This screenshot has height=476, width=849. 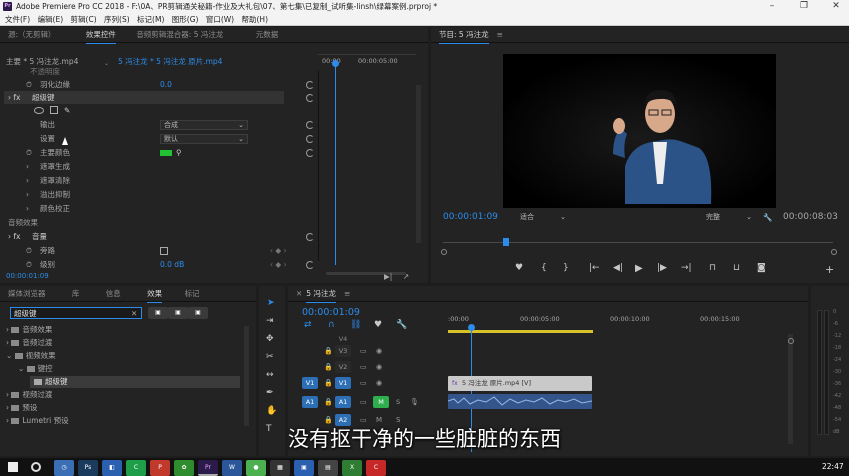 What do you see at coordinates (343, 367) in the screenshot?
I see `track-v2-label: V2` at bounding box center [343, 367].